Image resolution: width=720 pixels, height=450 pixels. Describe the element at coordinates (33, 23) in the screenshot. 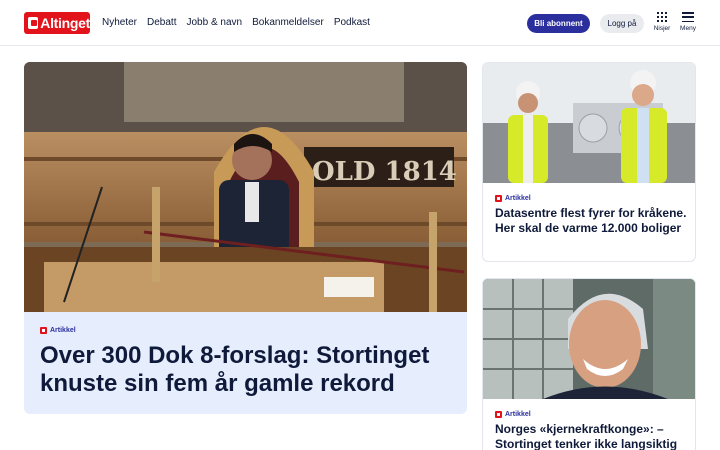

I see `logo-mark-icon` at that location.